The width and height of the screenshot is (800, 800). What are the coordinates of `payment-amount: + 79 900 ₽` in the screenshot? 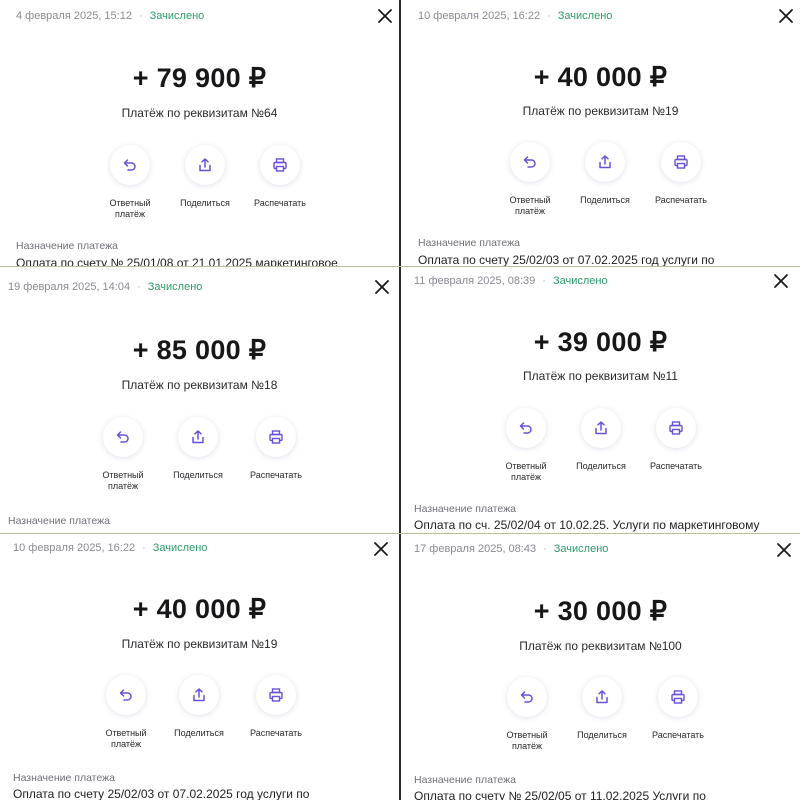 It's located at (199, 78).